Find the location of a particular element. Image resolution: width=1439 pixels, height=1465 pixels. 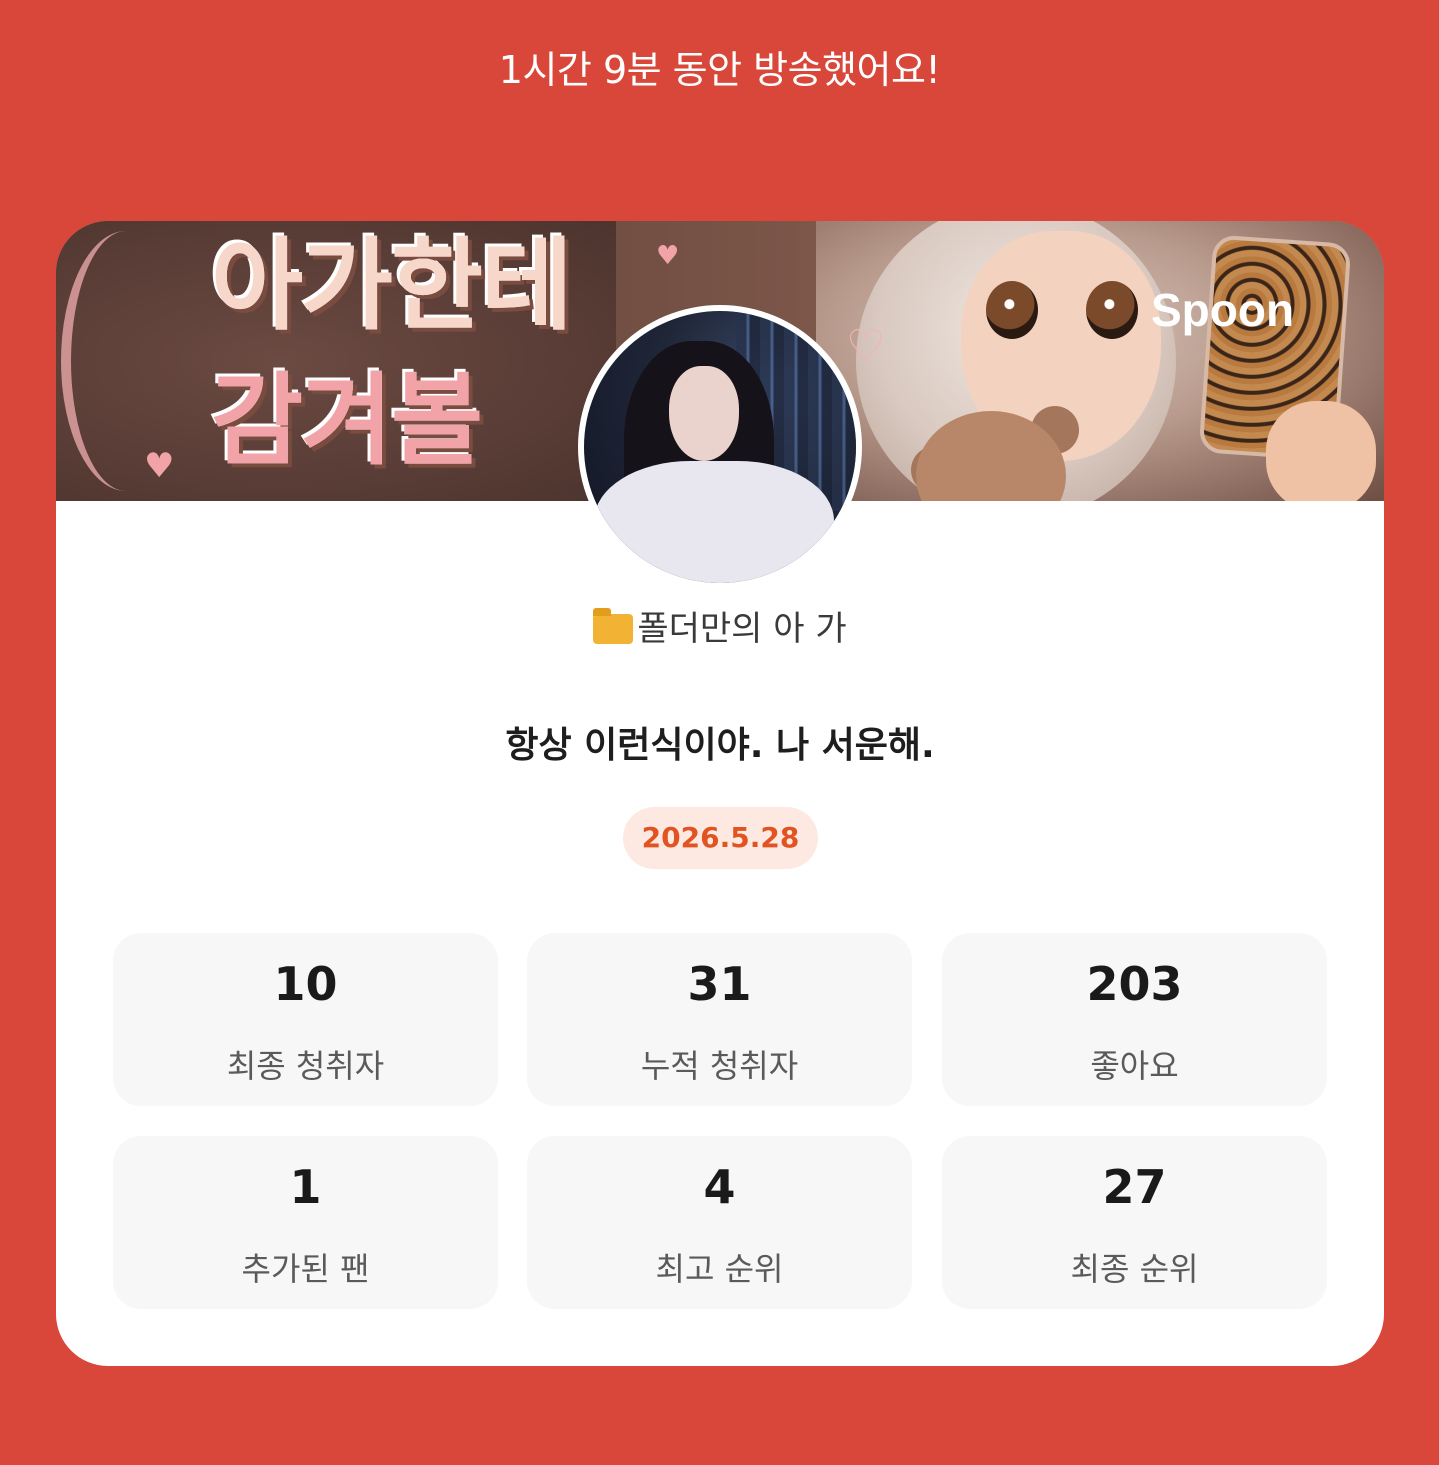

dj-nickname-text: 폴더만의 아 가 is located at coordinates (742, 629).